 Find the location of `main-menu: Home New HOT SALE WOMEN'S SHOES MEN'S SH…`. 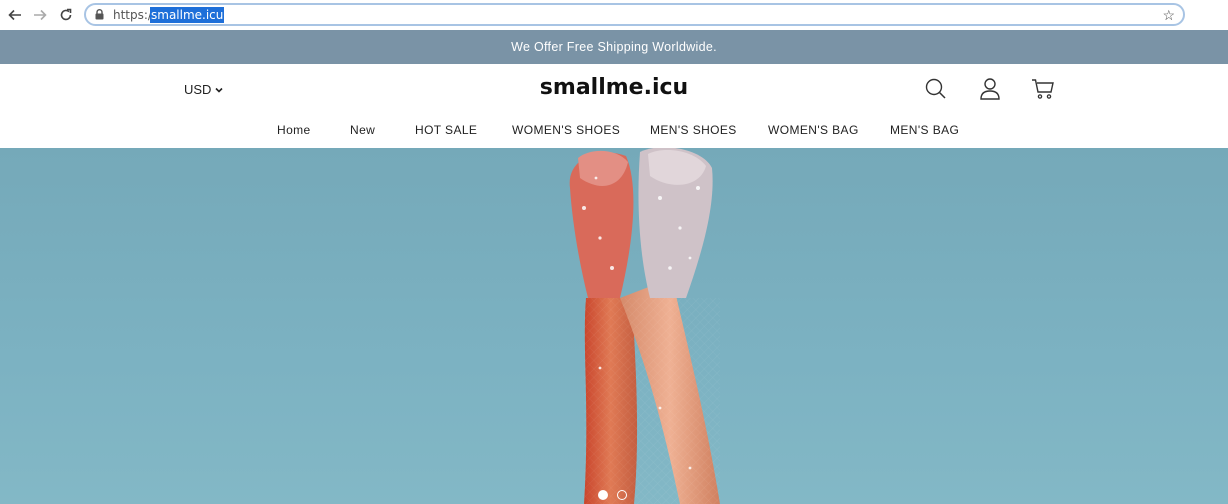

main-menu: Home New HOT SALE WOMEN'S SHOES MEN'S SH… is located at coordinates (614, 132).